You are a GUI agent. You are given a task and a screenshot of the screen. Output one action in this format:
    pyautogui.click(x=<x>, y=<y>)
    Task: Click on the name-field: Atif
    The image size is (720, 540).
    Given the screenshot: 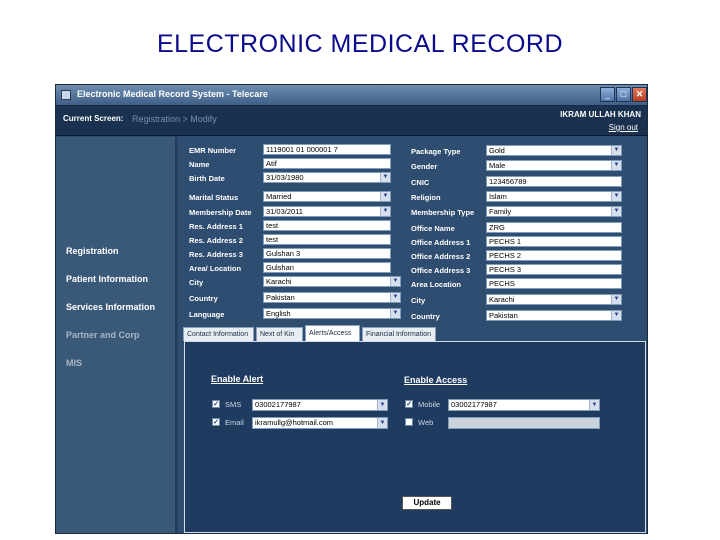 What is the action you would take?
    pyautogui.click(x=327, y=163)
    